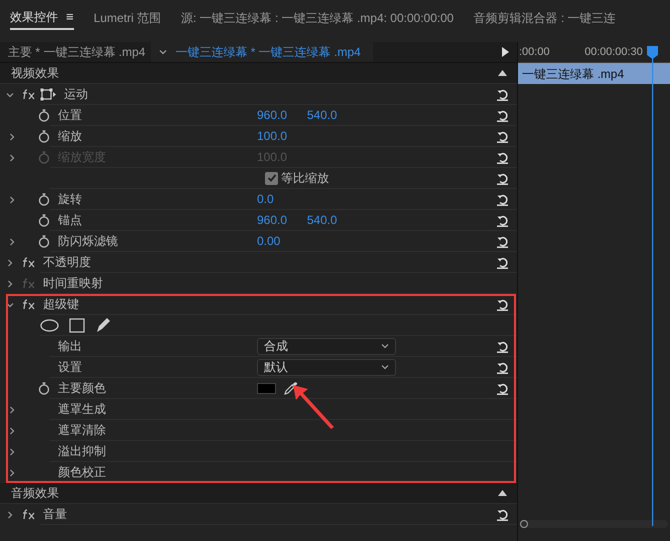  Describe the element at coordinates (70, 220) in the screenshot. I see `property-label: 锚点` at that location.